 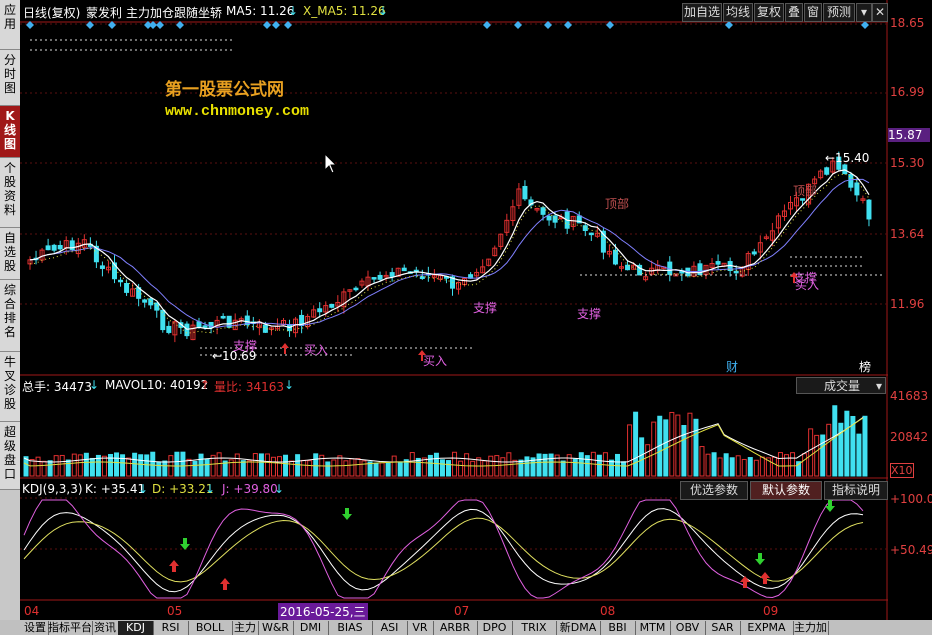 I want to click on indicator-tab-9: BIAS, so click(x=350, y=628).